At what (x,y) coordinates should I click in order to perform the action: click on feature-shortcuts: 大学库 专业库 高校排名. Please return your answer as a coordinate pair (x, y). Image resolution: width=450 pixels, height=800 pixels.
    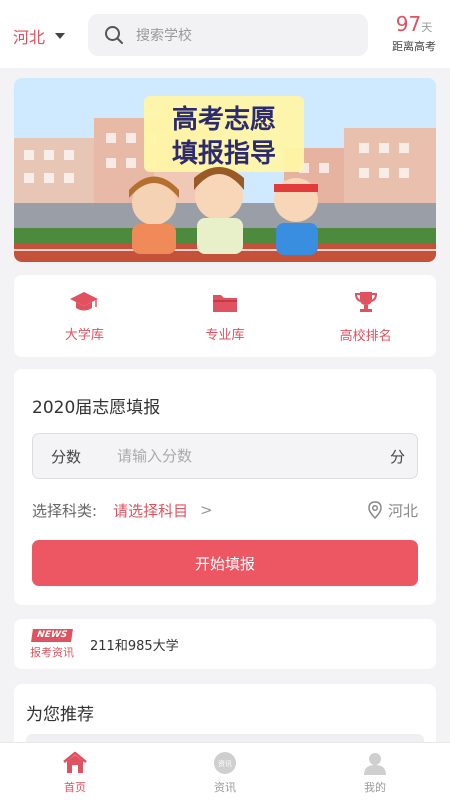
    Looking at the image, I should click on (225, 316).